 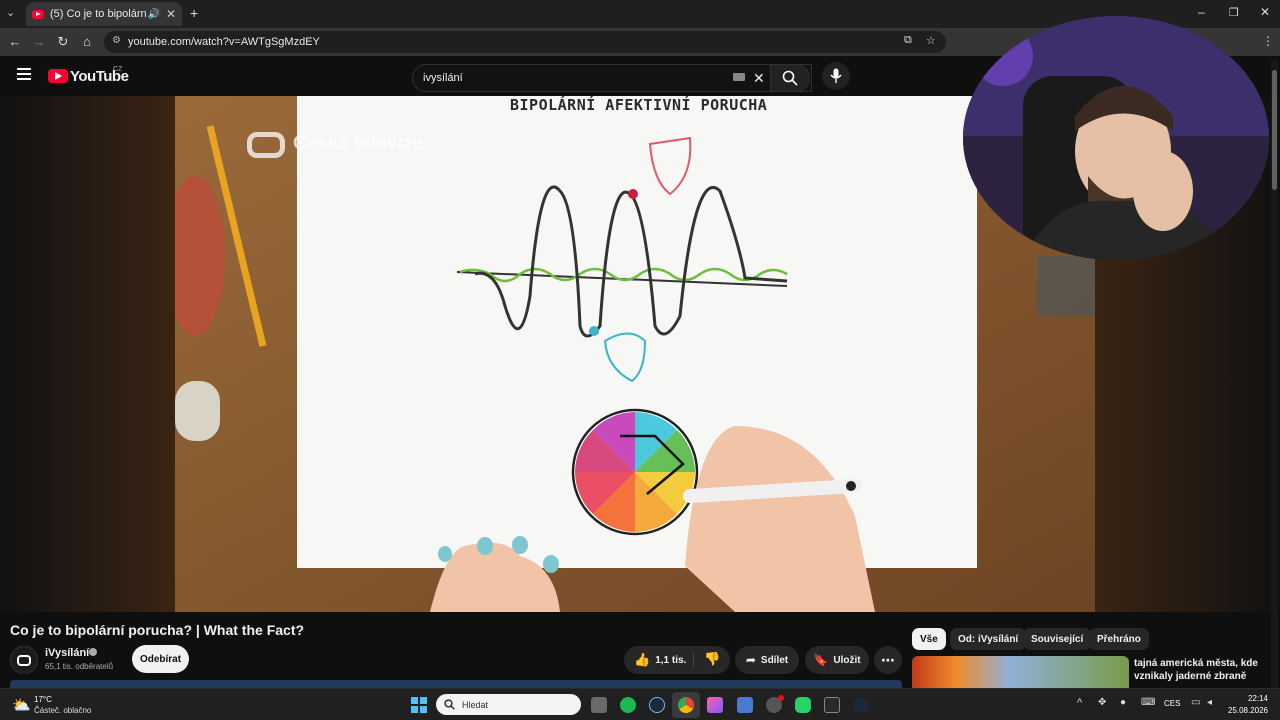 I want to click on search-input: ivysílání ✕, so click(x=612, y=78).